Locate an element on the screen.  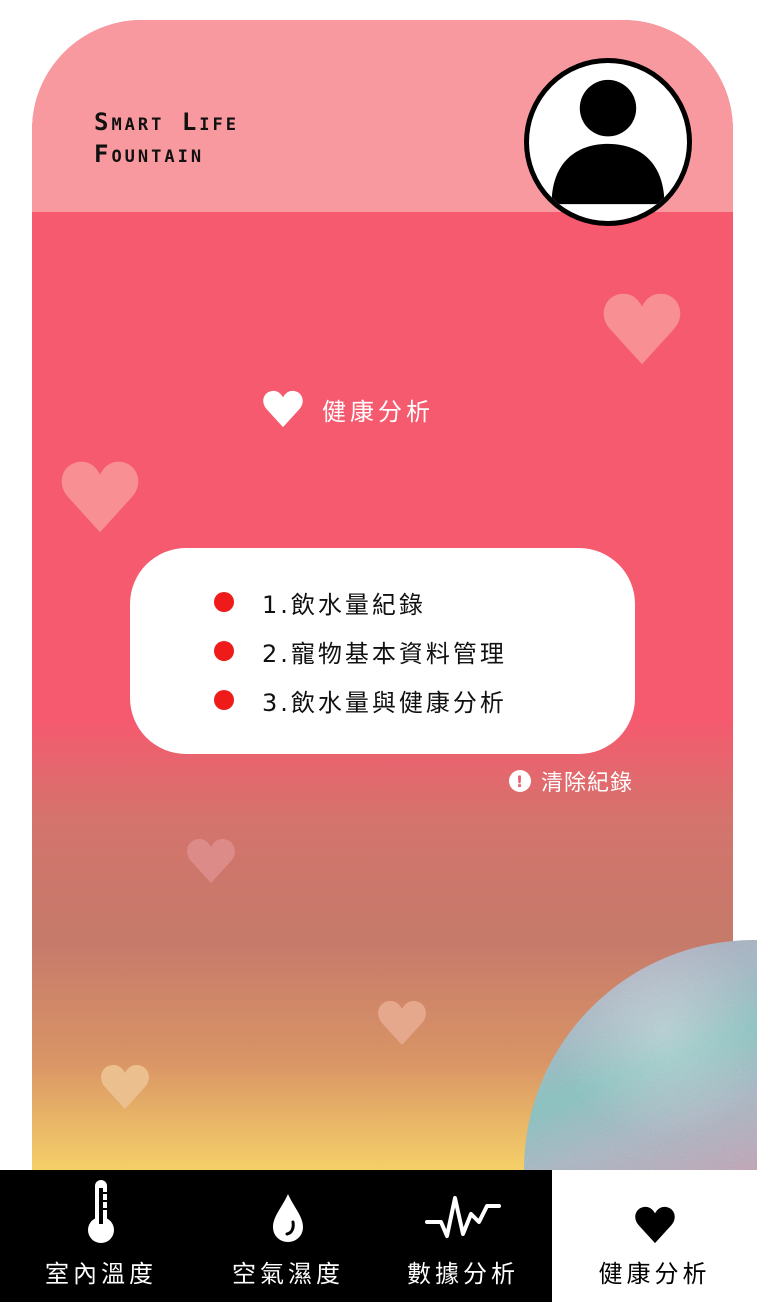
tab-data-analysis: 數據分析 is located at coordinates (463, 1236).